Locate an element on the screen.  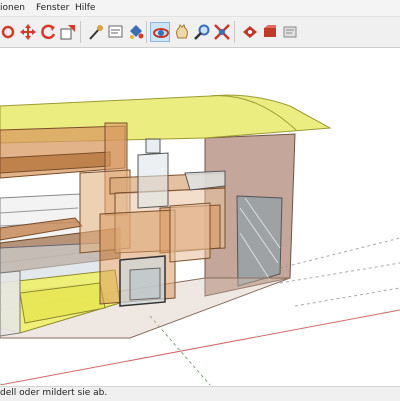
status-bar: dell oder mildert sie ab. is located at coordinates (200, 393).